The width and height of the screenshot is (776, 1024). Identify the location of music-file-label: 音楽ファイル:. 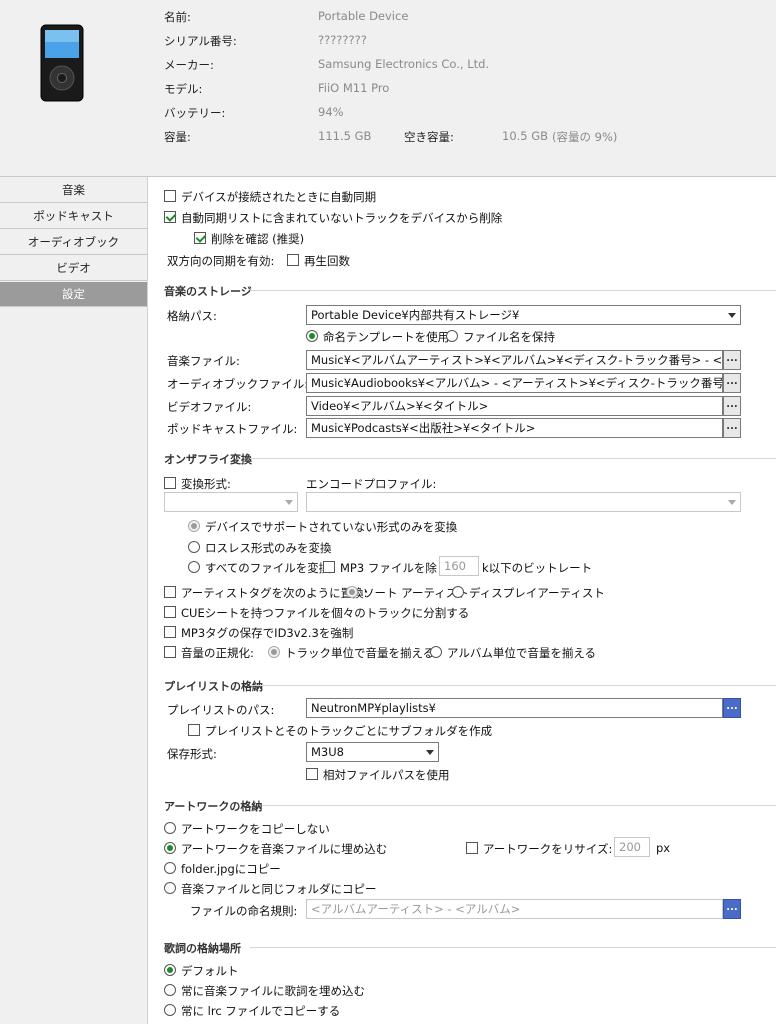
(203, 361).